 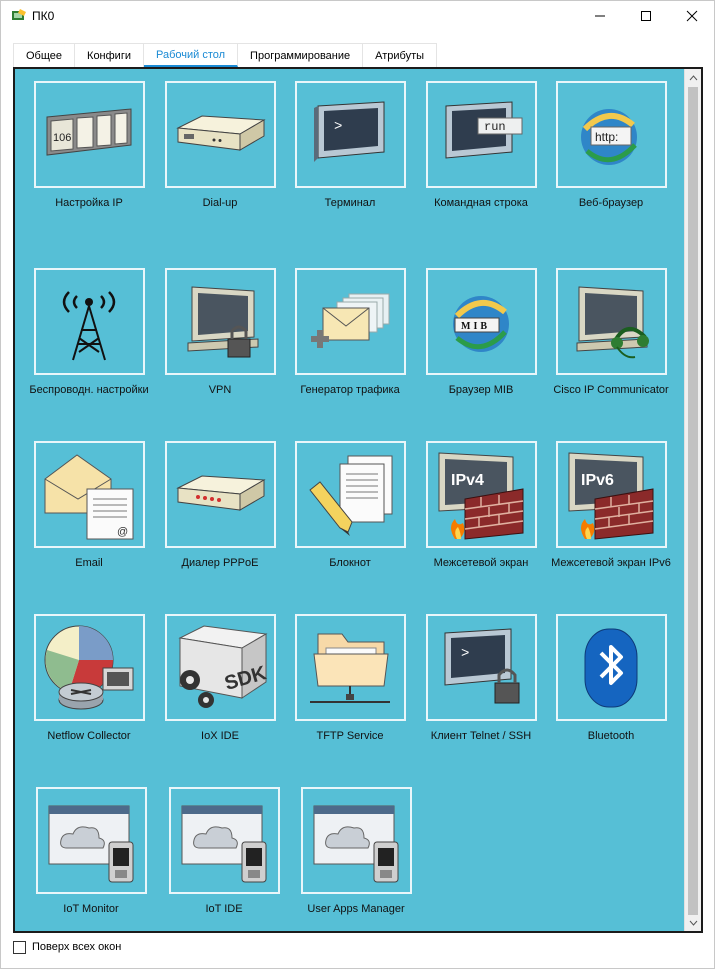 What do you see at coordinates (481, 495) in the screenshot?
I see `firewall-ipv4-icon: IPv4` at bounding box center [481, 495].